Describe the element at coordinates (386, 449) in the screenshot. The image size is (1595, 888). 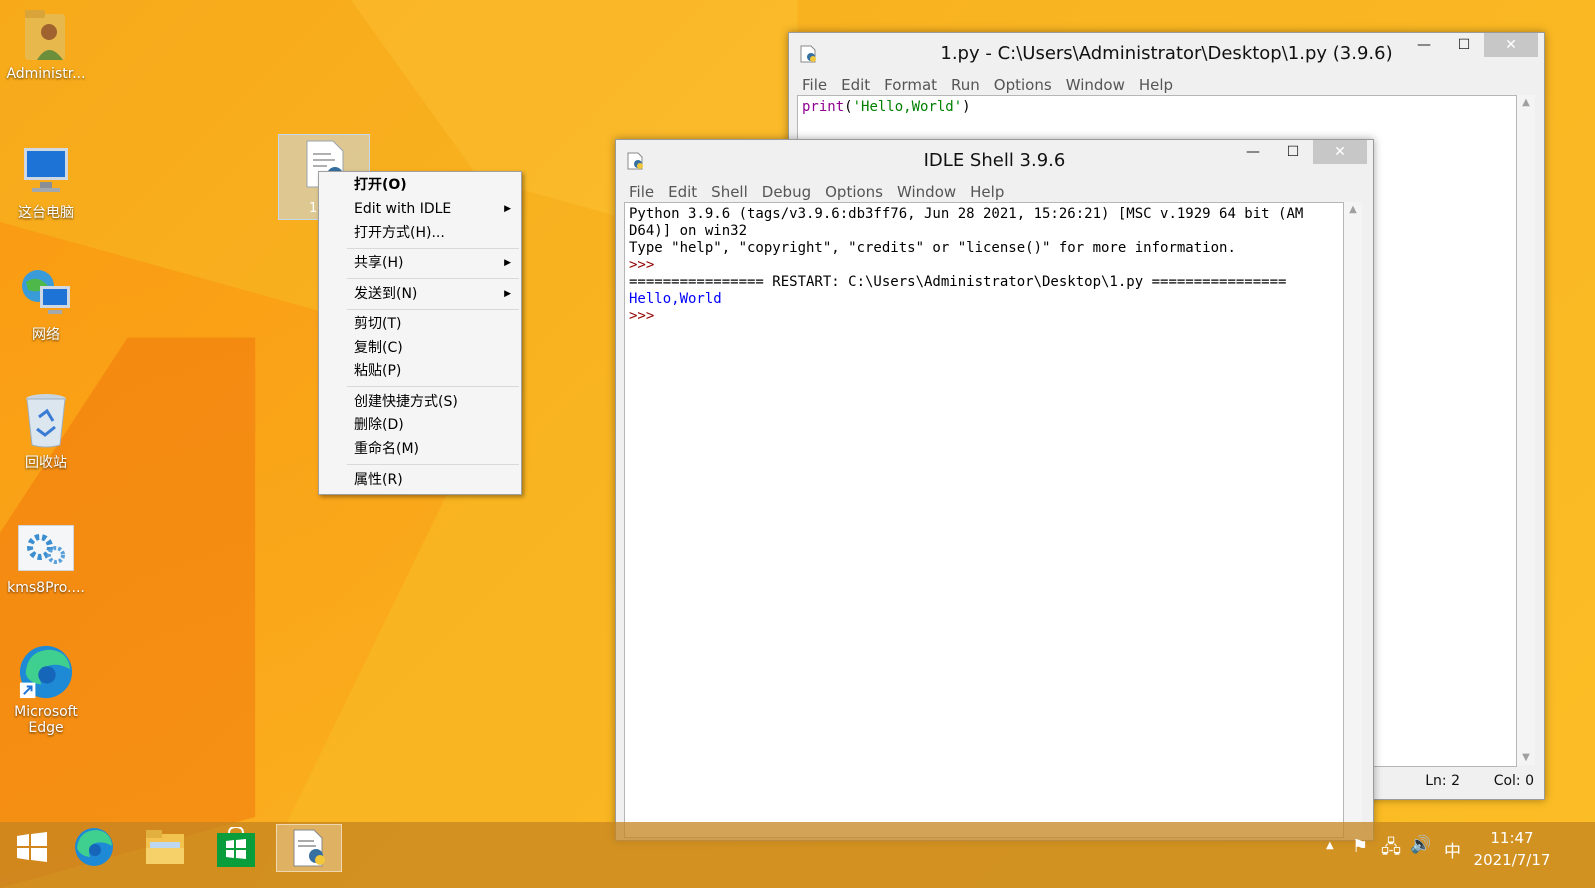
I see `context-rename: 重命名(M)` at that location.